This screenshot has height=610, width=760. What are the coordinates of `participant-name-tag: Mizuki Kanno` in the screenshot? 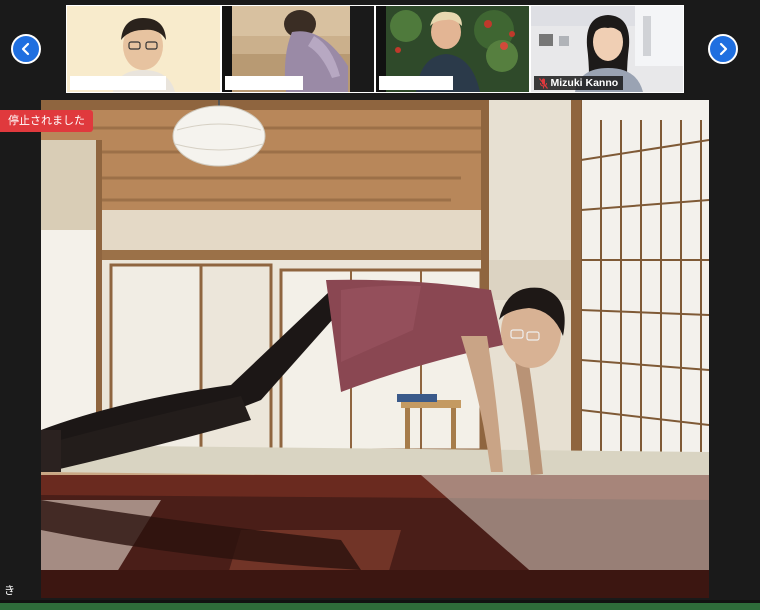 It's located at (578, 83).